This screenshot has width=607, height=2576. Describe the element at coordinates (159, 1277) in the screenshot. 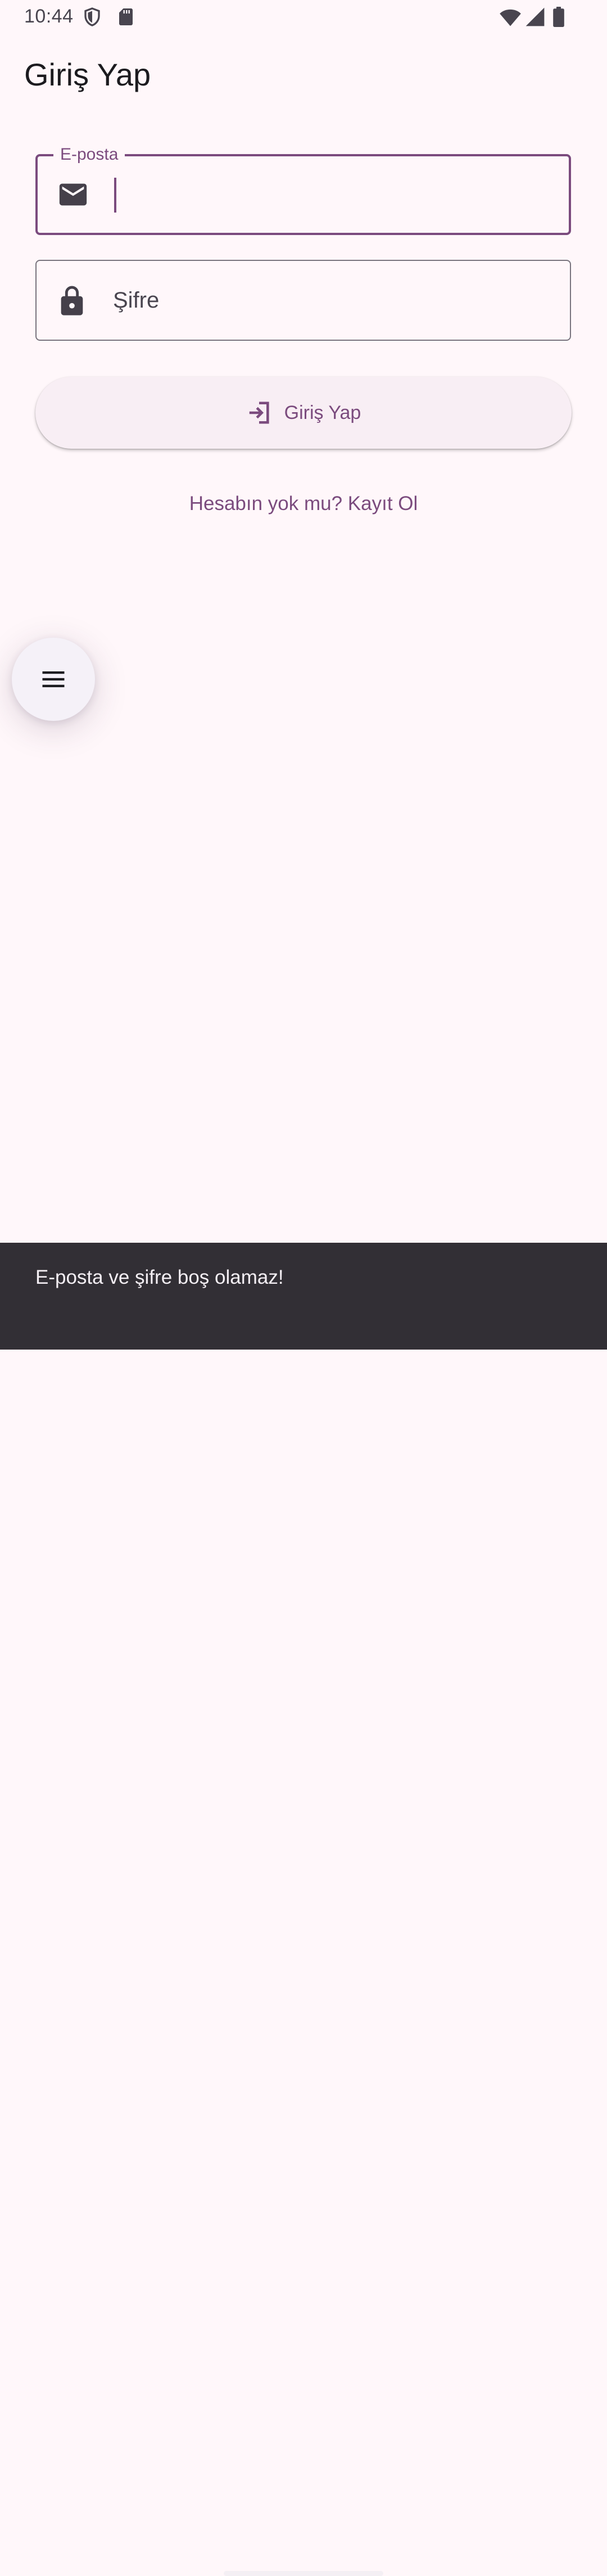

I see `snackbar-message: E-posta ve şifre boş olamaz!` at that location.